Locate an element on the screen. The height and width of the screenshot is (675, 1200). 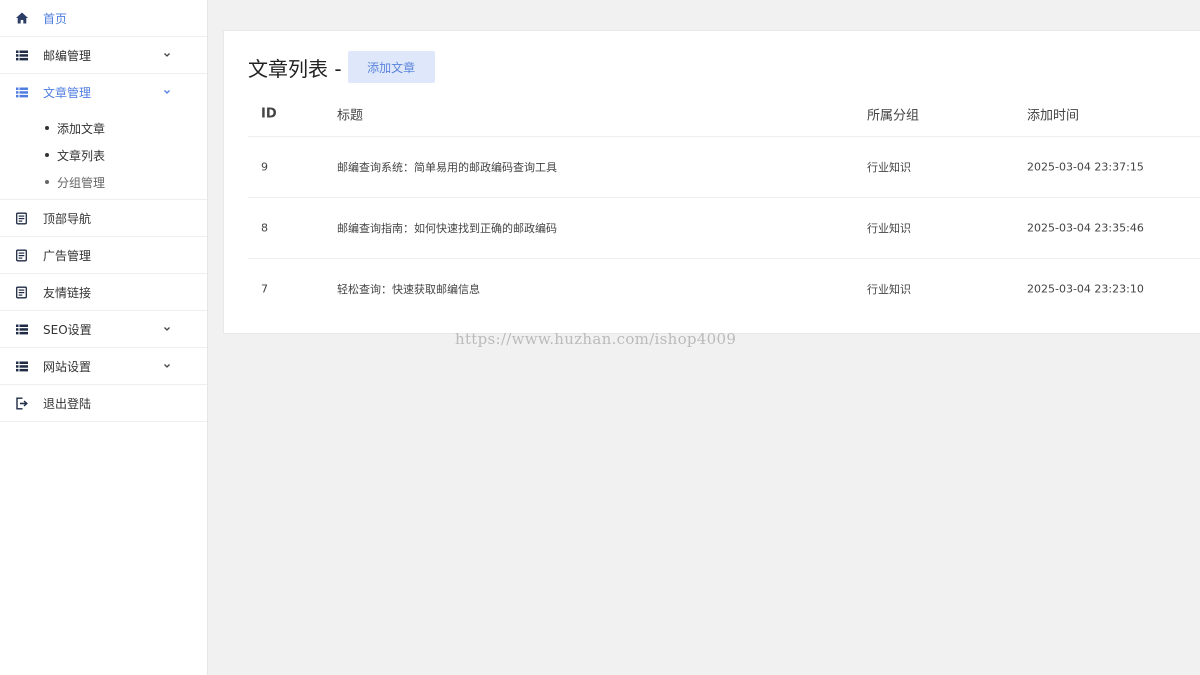
cell-id: 9 is located at coordinates (264, 167).